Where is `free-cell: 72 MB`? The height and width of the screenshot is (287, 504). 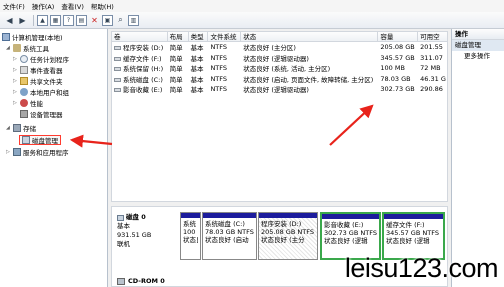
free-cell: 72 MB is located at coordinates (430, 68).